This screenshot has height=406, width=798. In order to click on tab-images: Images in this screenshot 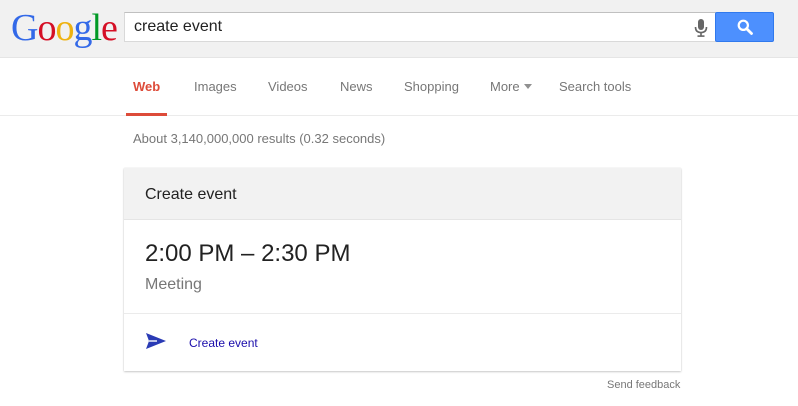, I will do `click(215, 97)`.